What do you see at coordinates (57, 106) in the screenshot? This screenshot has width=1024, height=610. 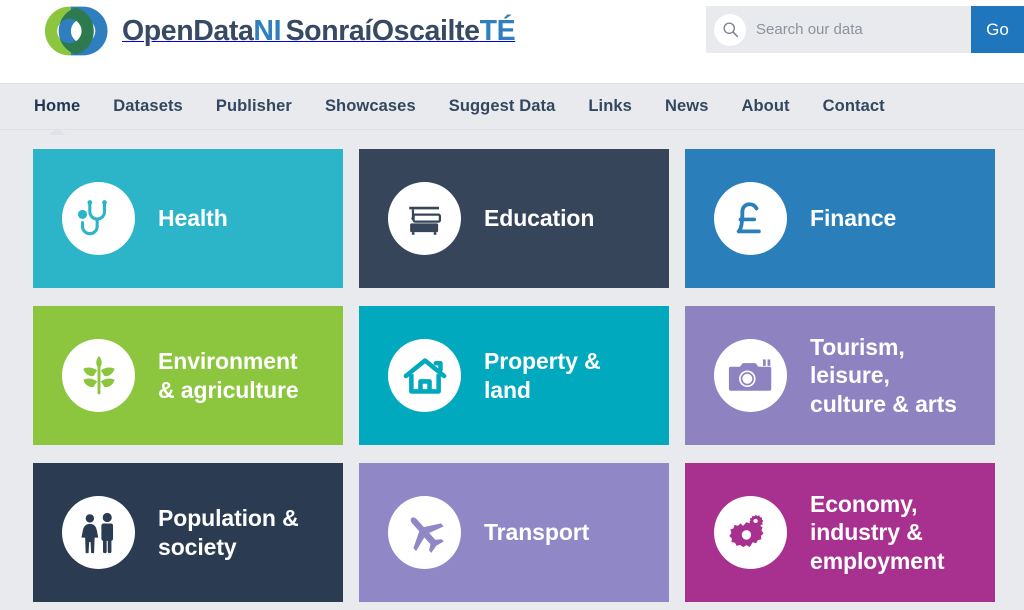 I see `nav-item-home: Home` at bounding box center [57, 106].